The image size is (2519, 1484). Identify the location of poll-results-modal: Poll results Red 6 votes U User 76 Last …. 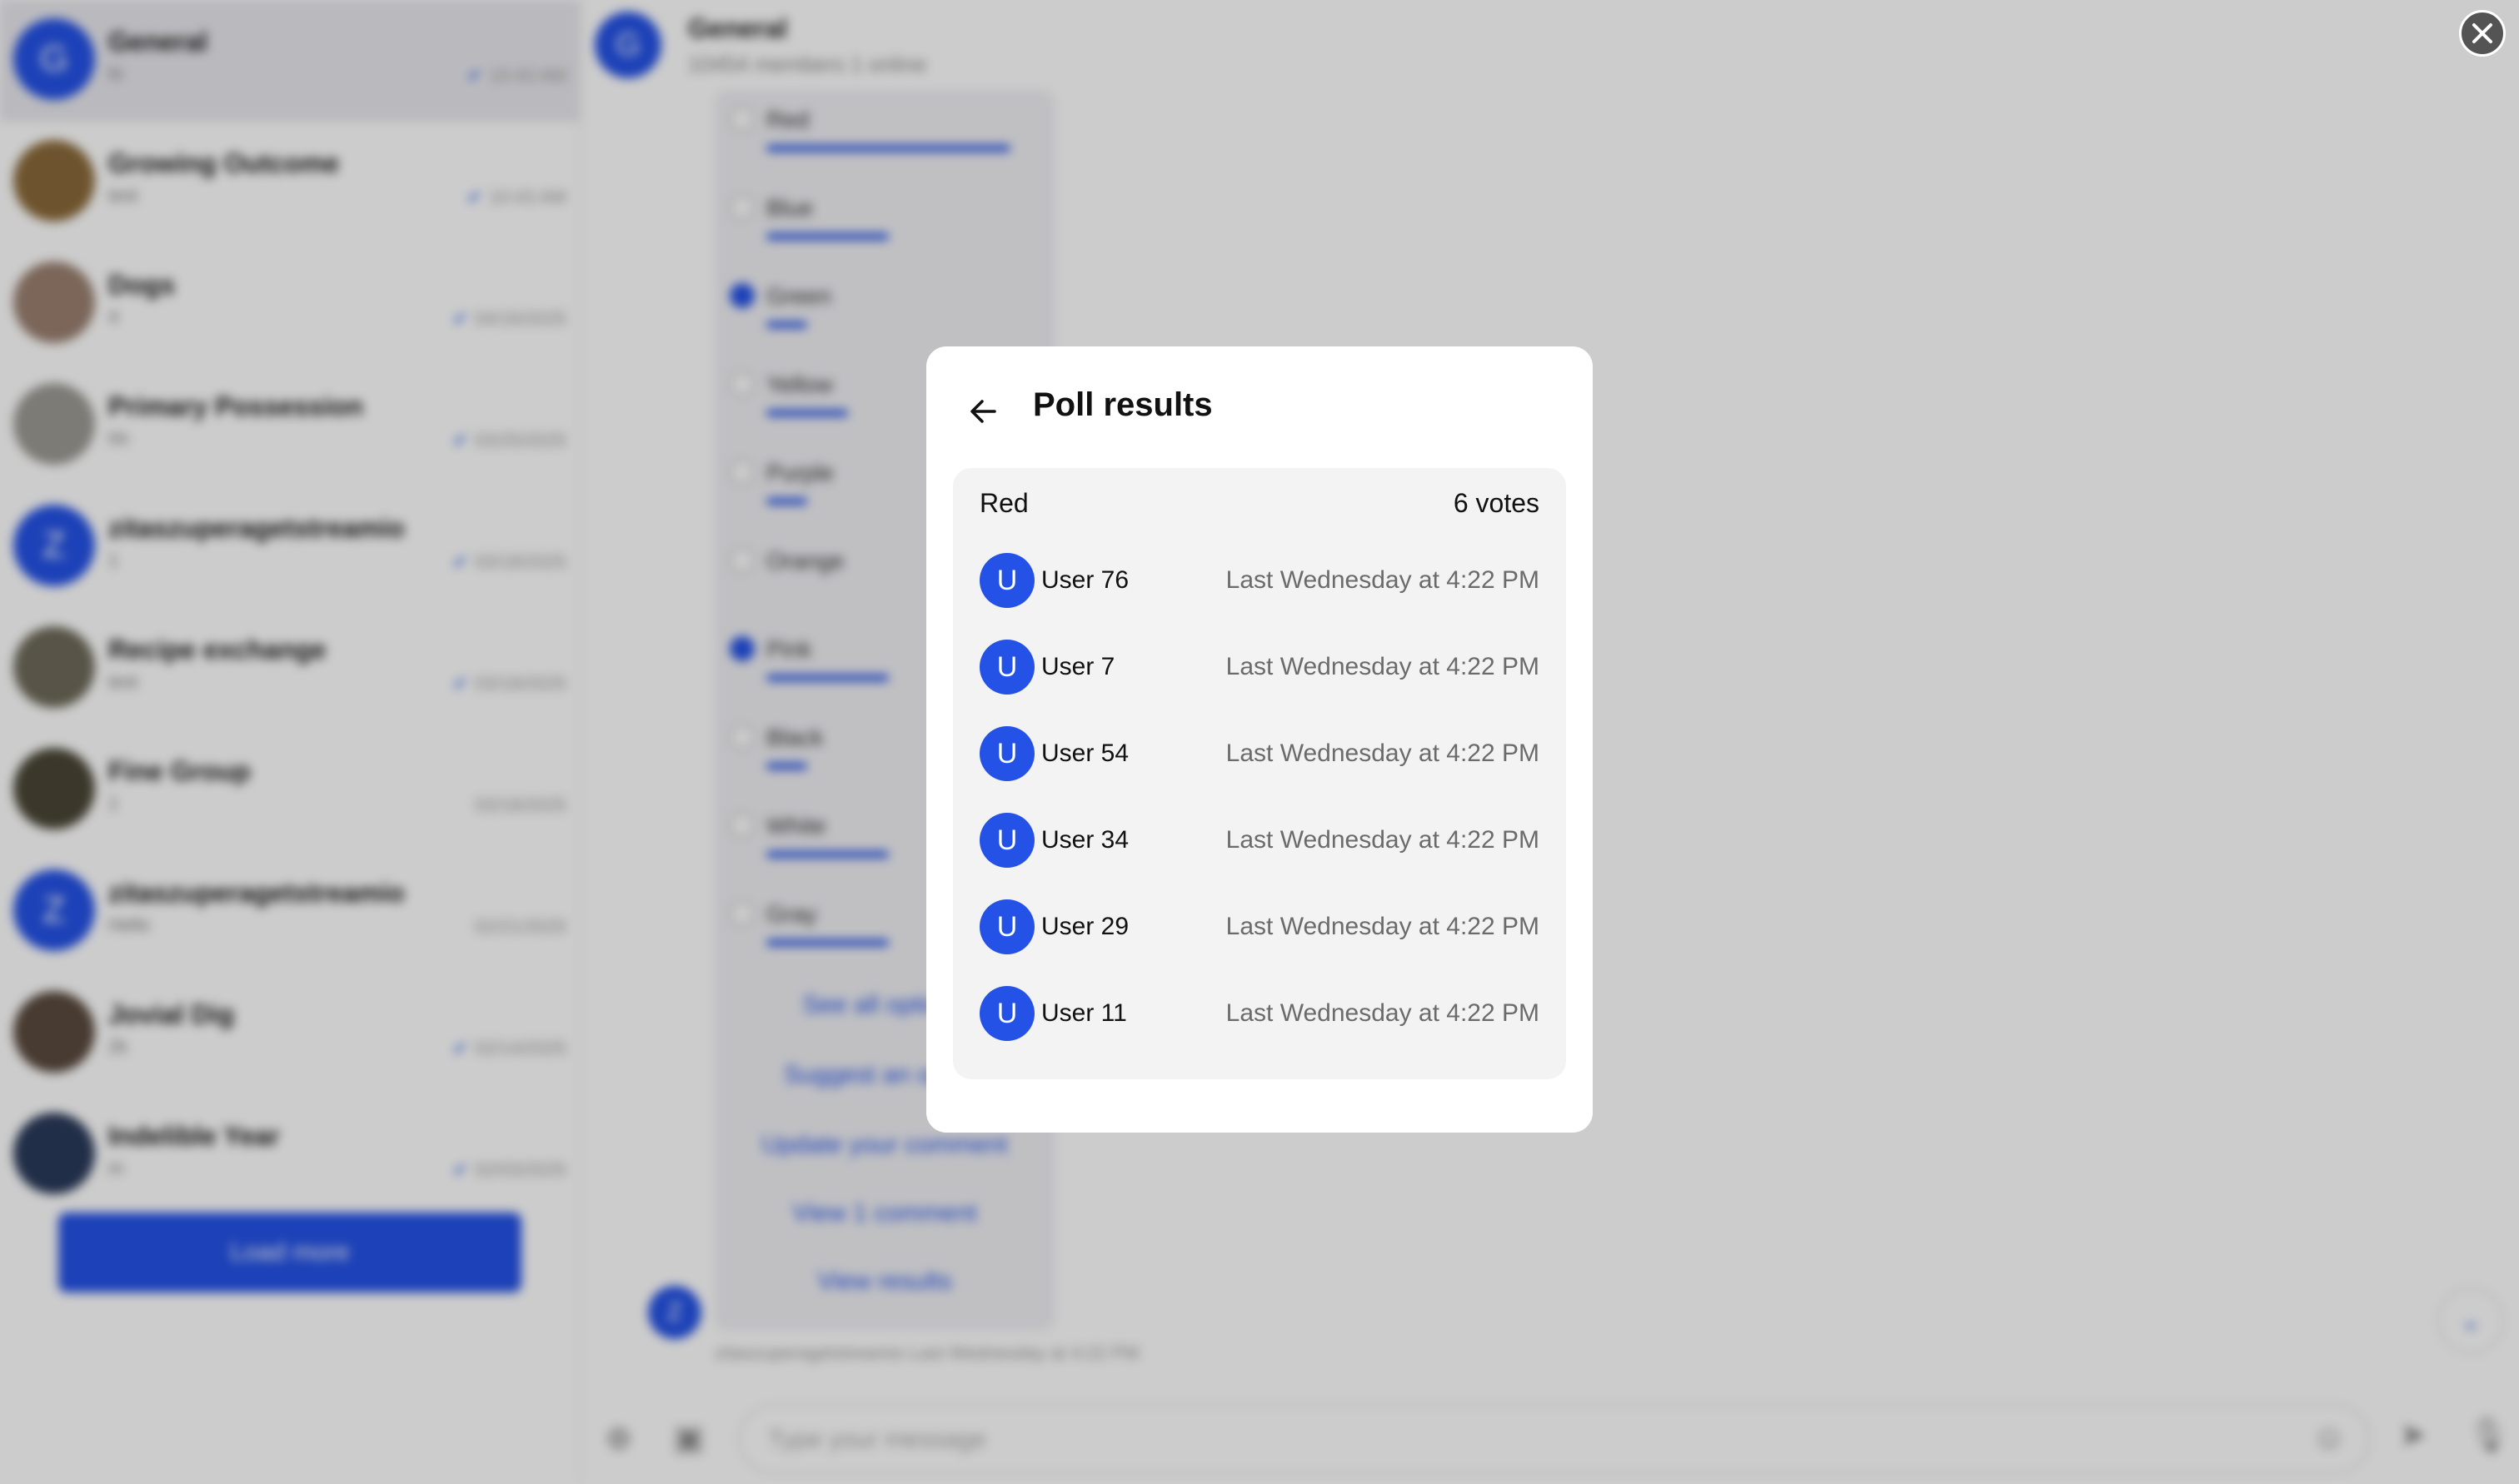
(1259, 739).